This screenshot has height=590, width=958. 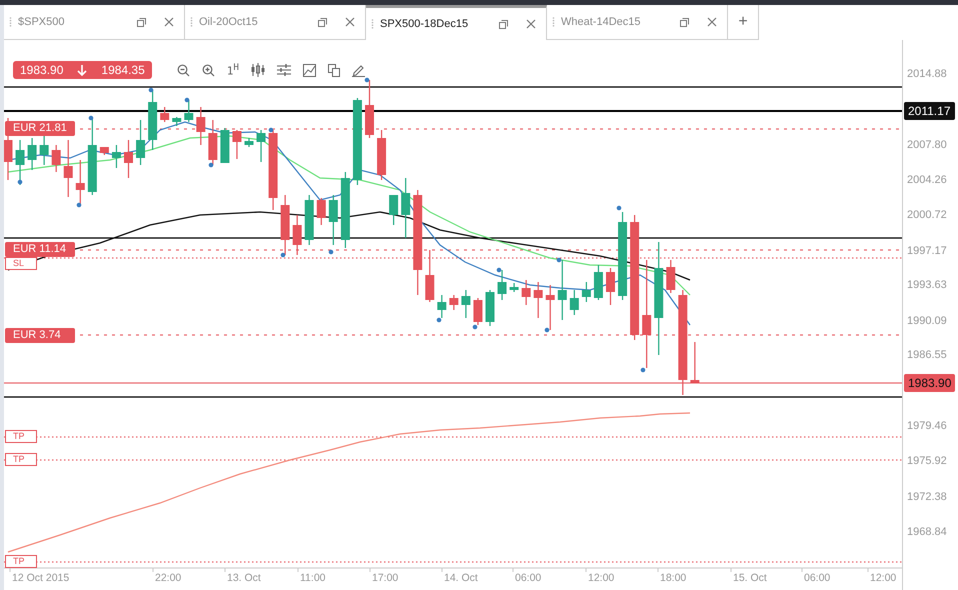 What do you see at coordinates (257, 70) in the screenshot?
I see `candlestick-icon` at bounding box center [257, 70].